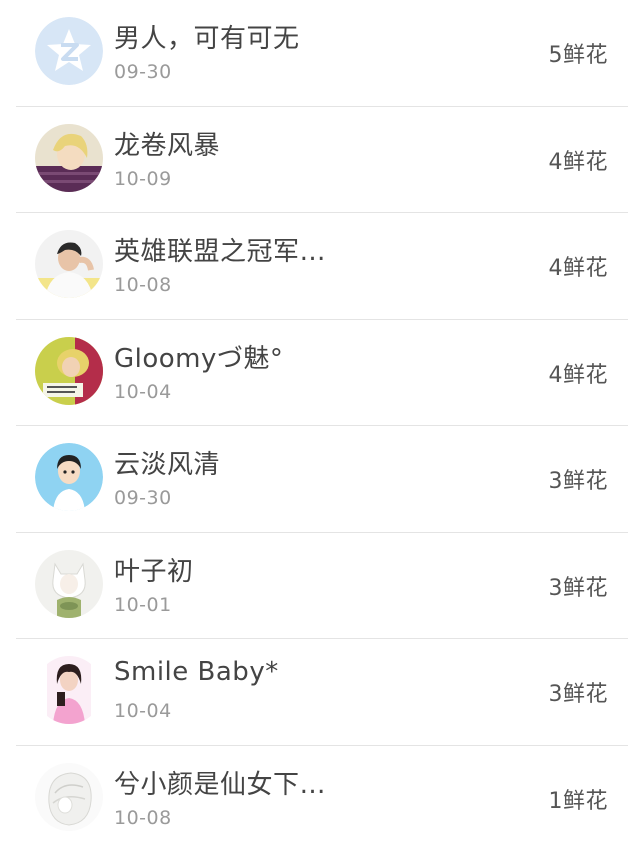  I want to click on list-item: 英雄联盟之冠军… 10-08 4鲜花, so click(320, 266).